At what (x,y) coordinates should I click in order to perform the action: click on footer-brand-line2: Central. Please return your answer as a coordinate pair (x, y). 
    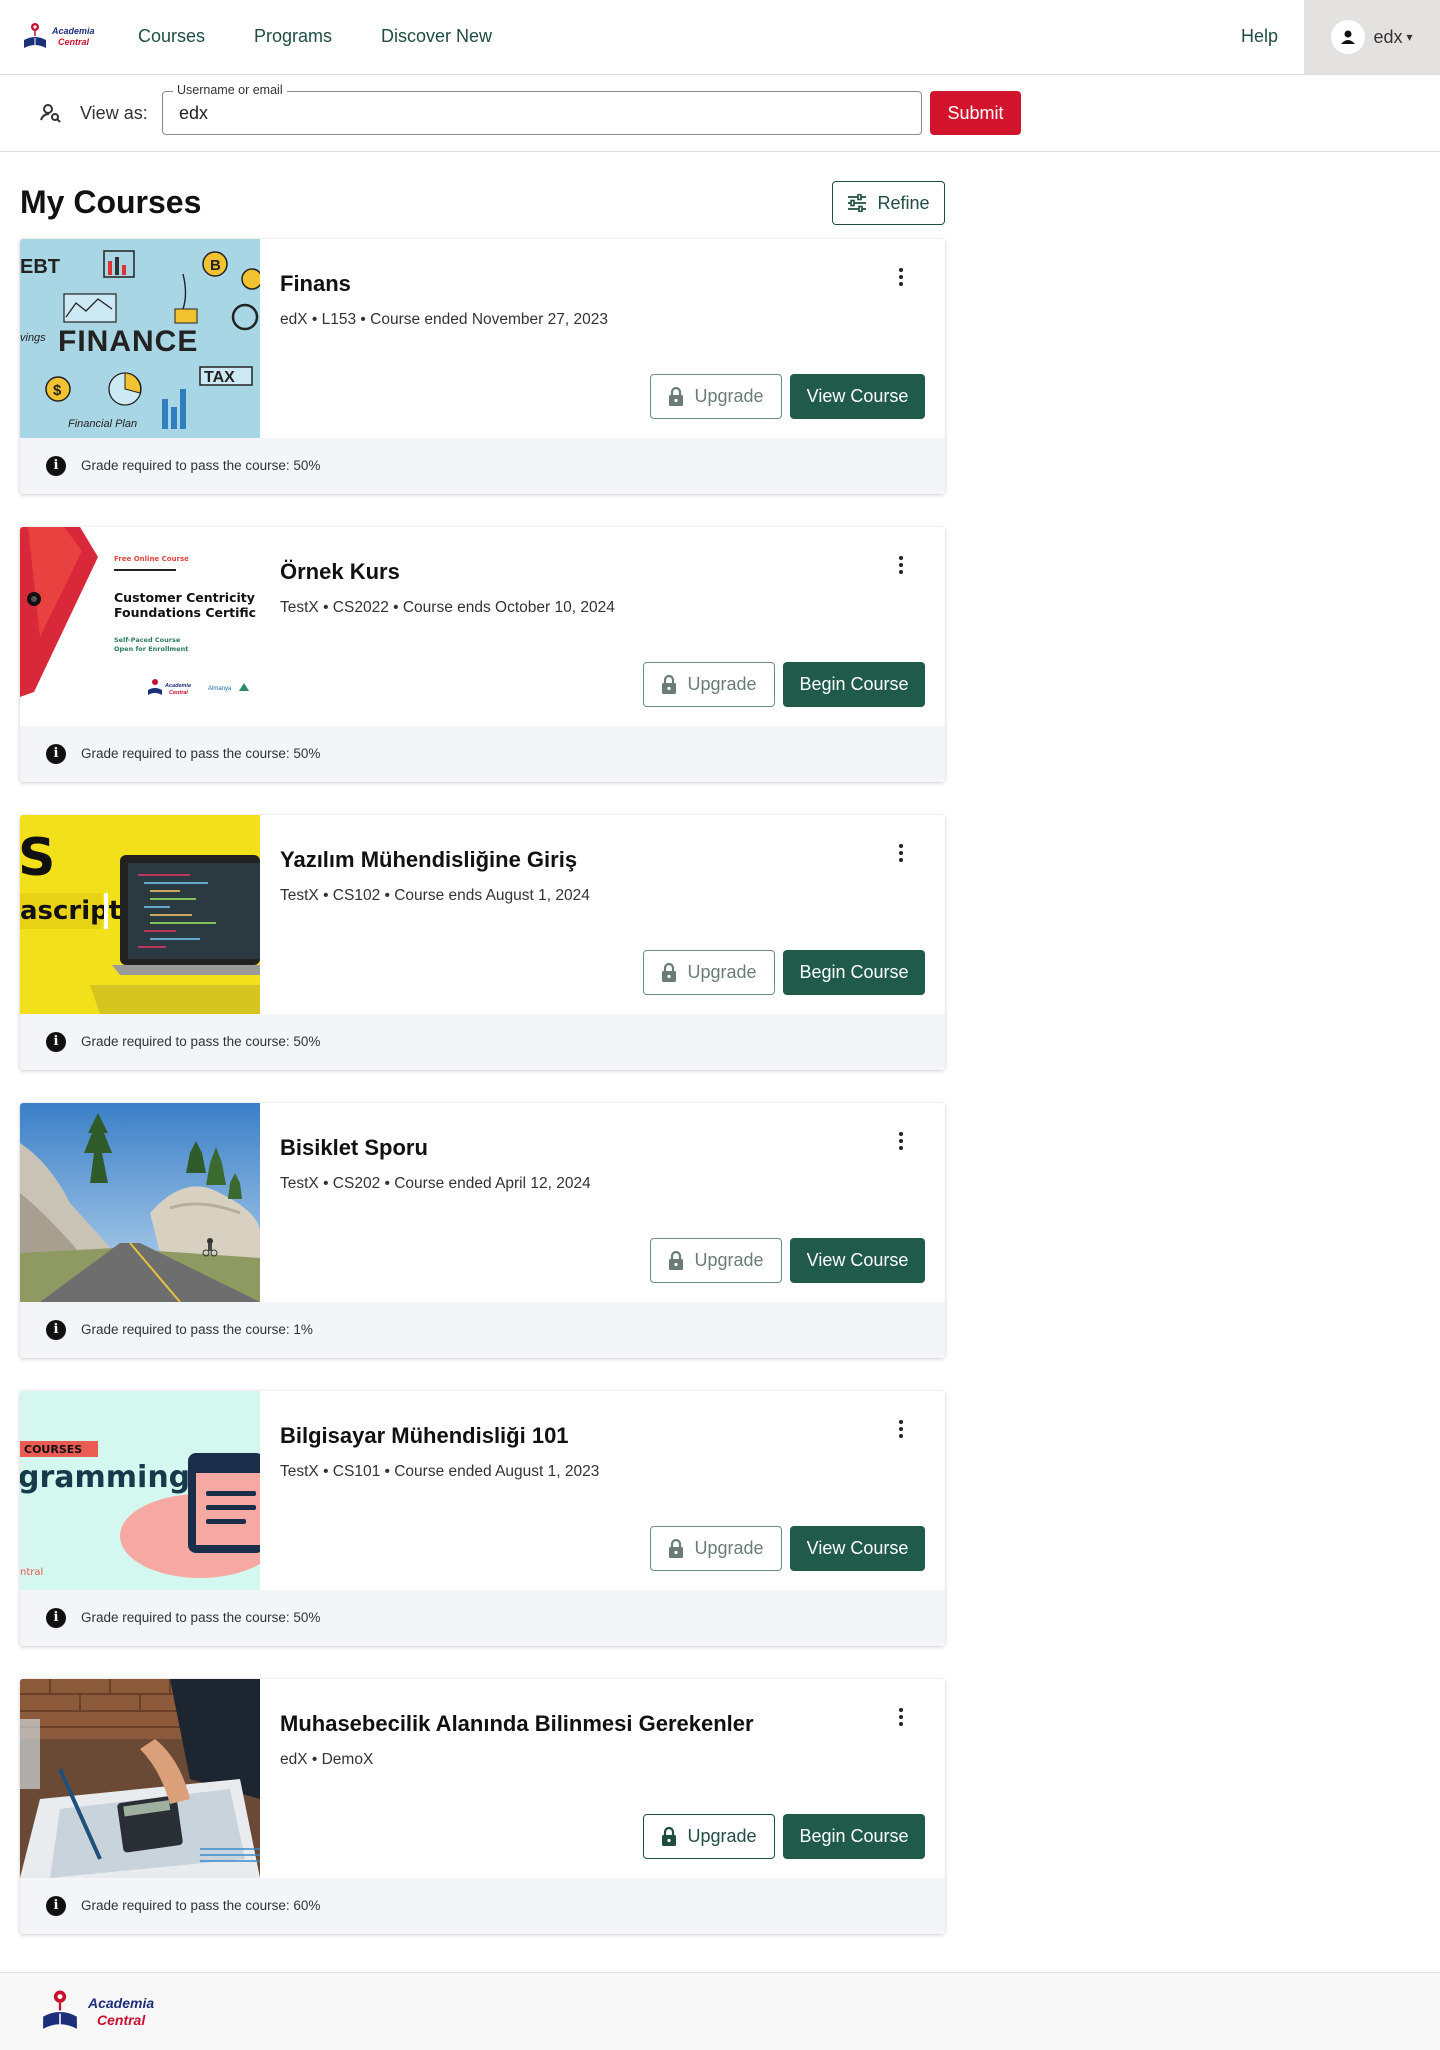
    Looking at the image, I should click on (121, 2020).